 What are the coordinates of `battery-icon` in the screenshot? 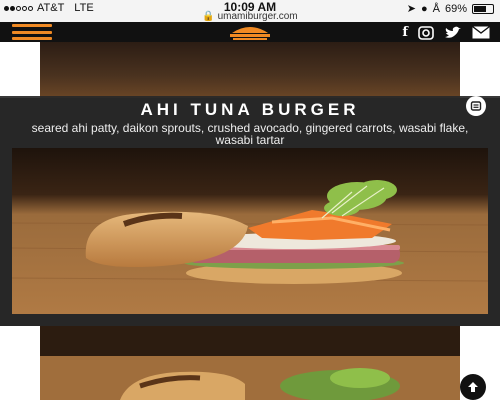 It's located at (483, 8).